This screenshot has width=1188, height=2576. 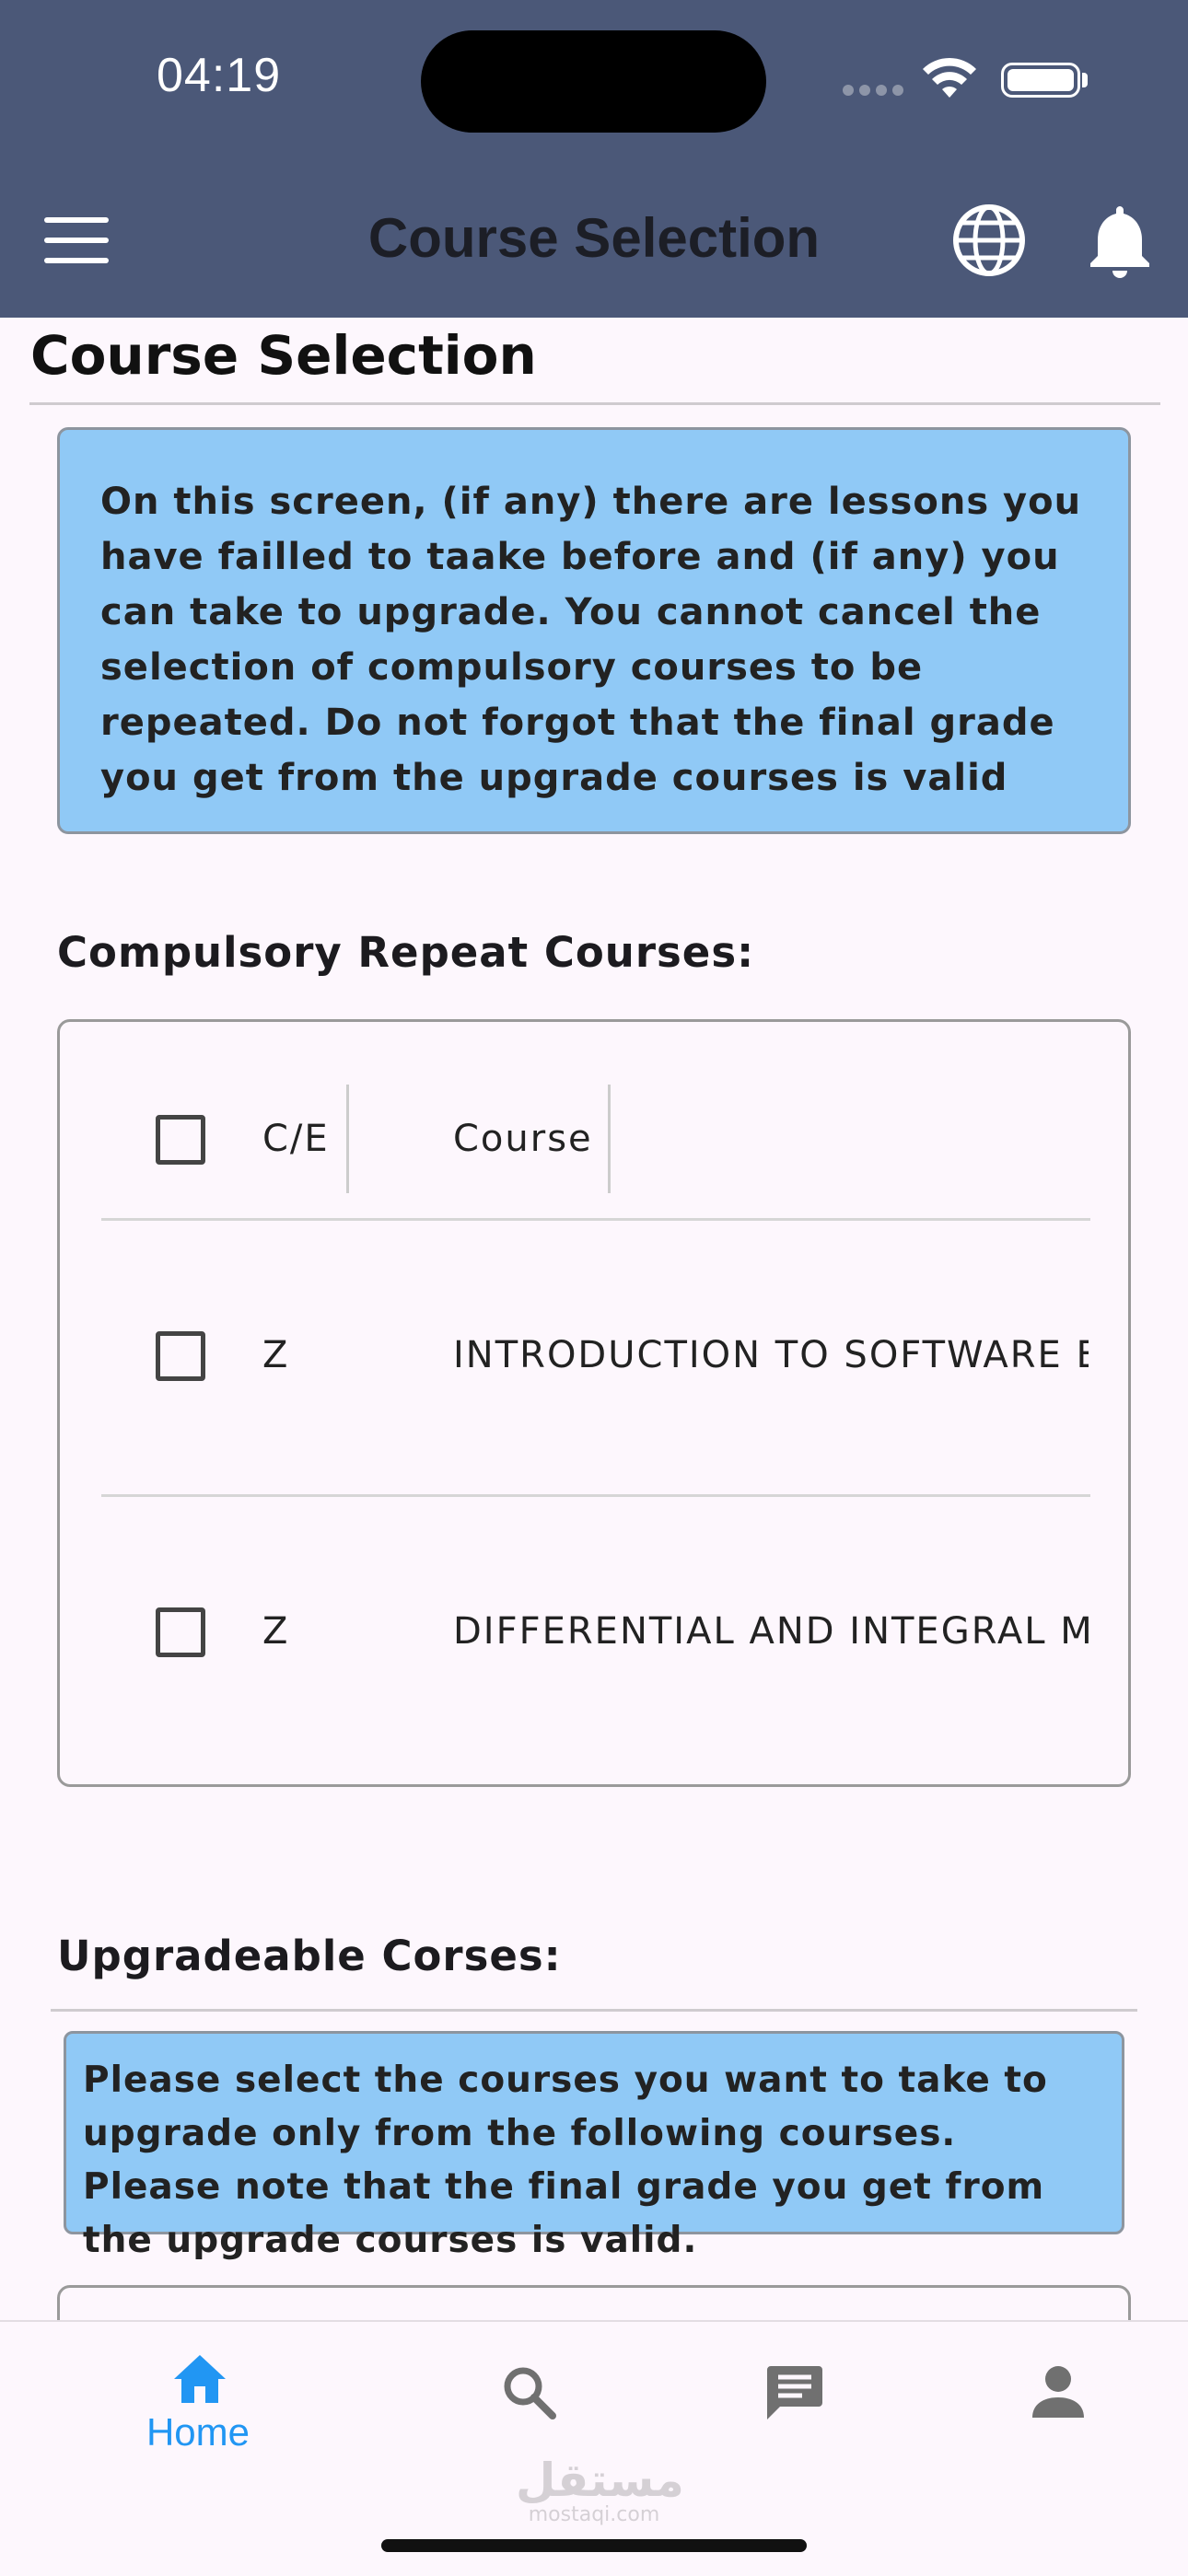 I want to click on upgradeable-section-title: Upgradeable Corses:, so click(x=309, y=1956).